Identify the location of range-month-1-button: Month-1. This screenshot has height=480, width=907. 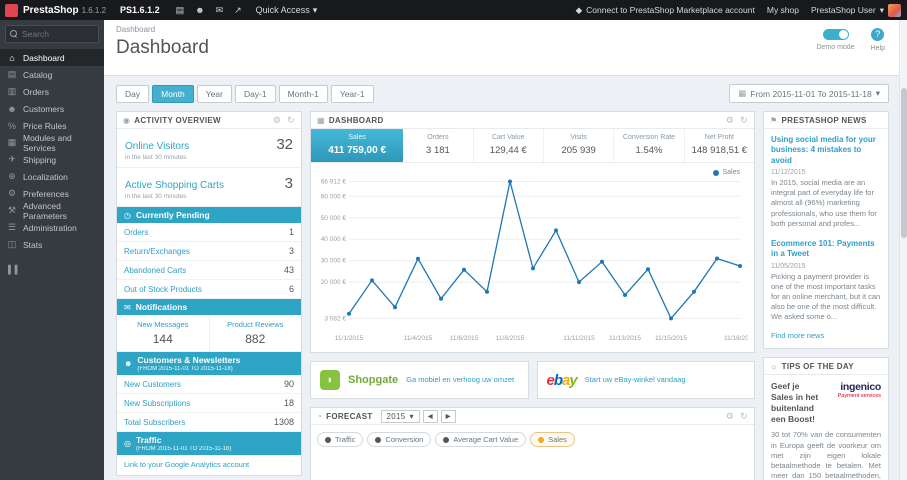
(303, 93).